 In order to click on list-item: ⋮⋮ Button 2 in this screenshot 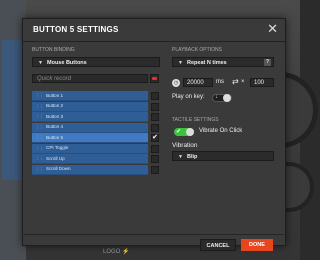, I will do `click(96, 106)`.